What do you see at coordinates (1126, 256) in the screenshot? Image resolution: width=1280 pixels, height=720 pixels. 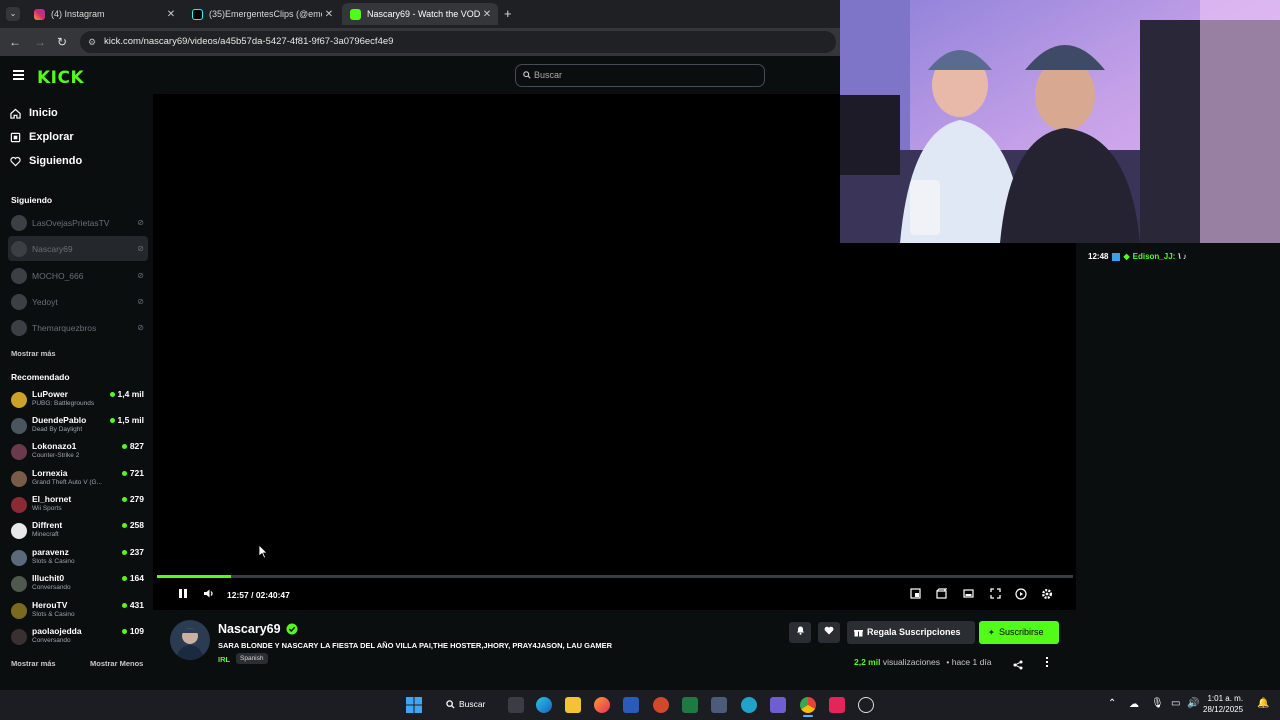 I see `chat-badge-icon: ◆` at bounding box center [1126, 256].